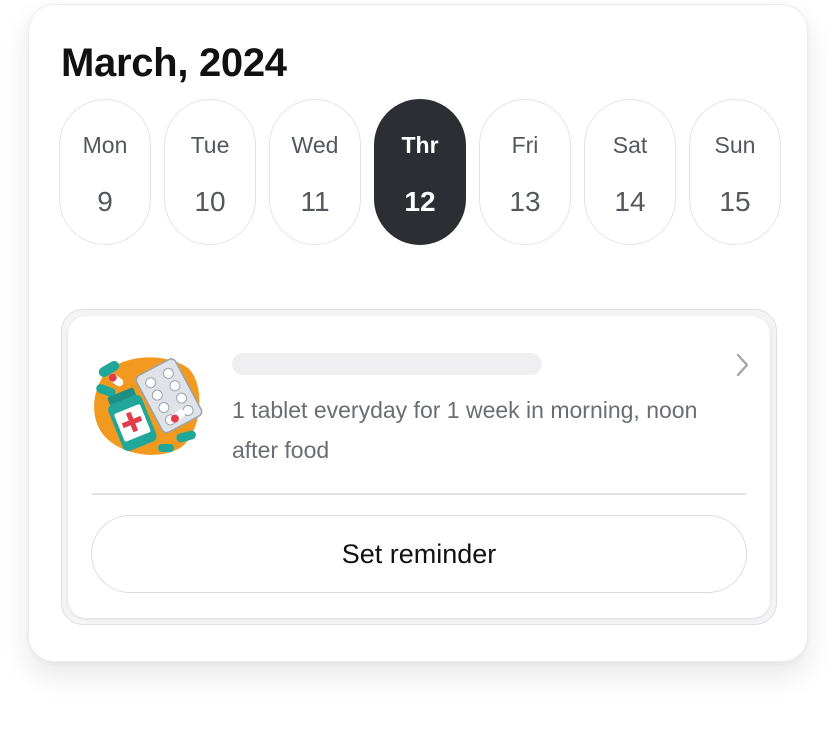  Describe the element at coordinates (735, 201) in the screenshot. I see `day-number: 15` at that location.